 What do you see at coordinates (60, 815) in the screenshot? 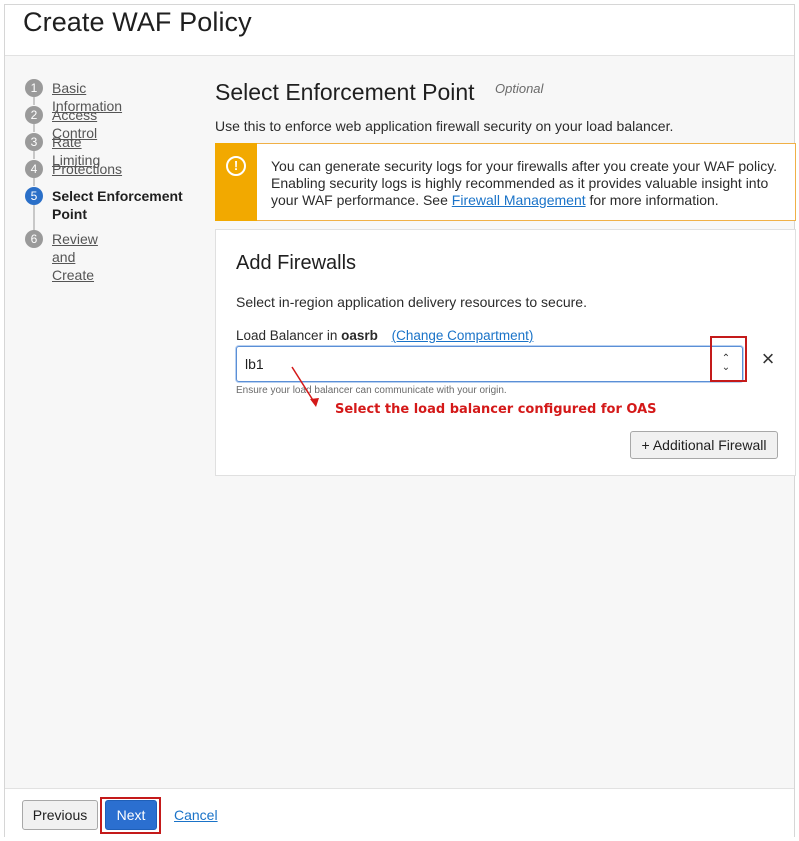
I see `previous-button: Previous` at bounding box center [60, 815].